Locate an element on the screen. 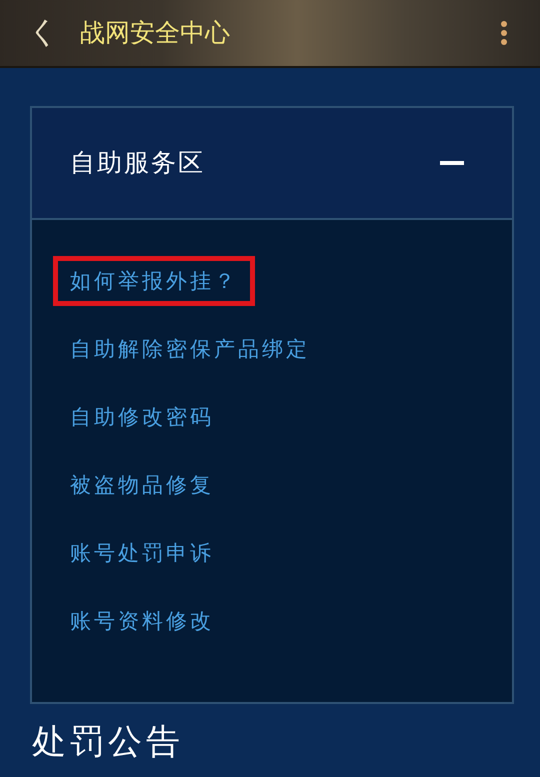 The width and height of the screenshot is (540, 777). service-link: 账号处罚申诉 is located at coordinates (142, 553).